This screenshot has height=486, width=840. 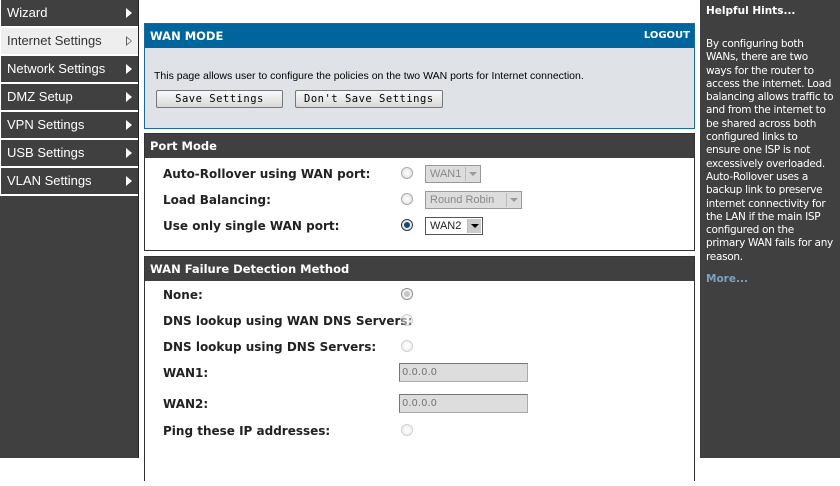 I want to click on none-radio, so click(x=407, y=294).